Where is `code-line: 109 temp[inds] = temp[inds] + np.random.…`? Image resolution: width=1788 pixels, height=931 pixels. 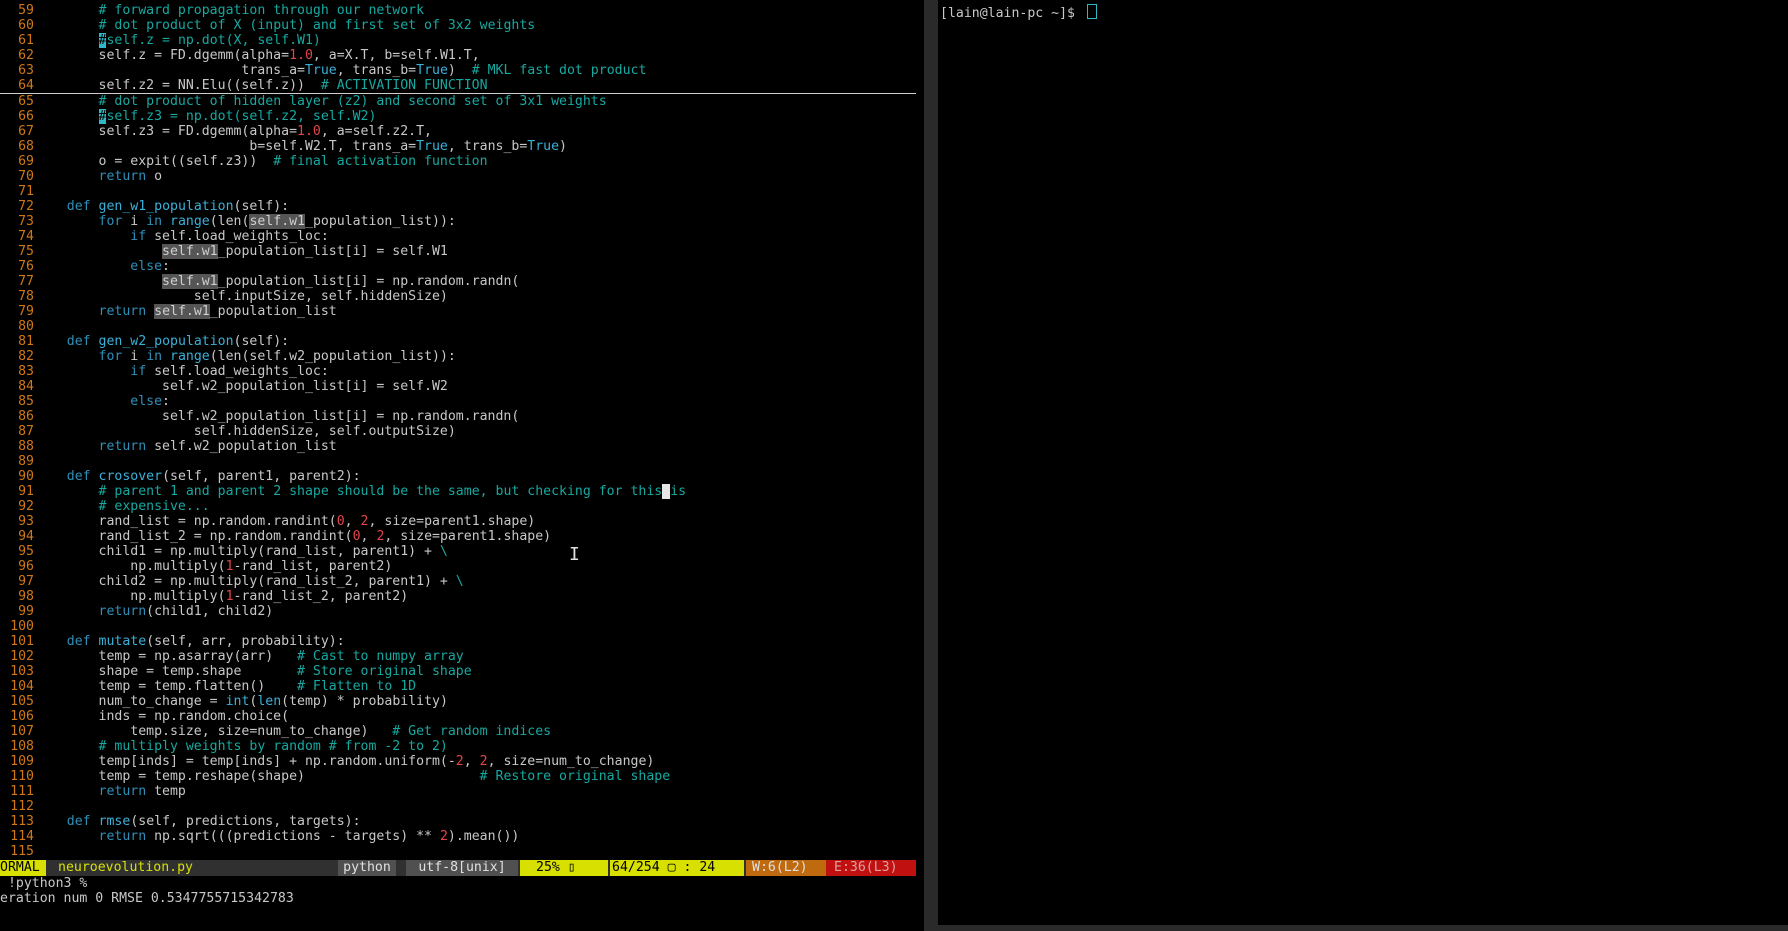
code-line: 109 temp[inds] = temp[inds] + np.random.… is located at coordinates (458, 761).